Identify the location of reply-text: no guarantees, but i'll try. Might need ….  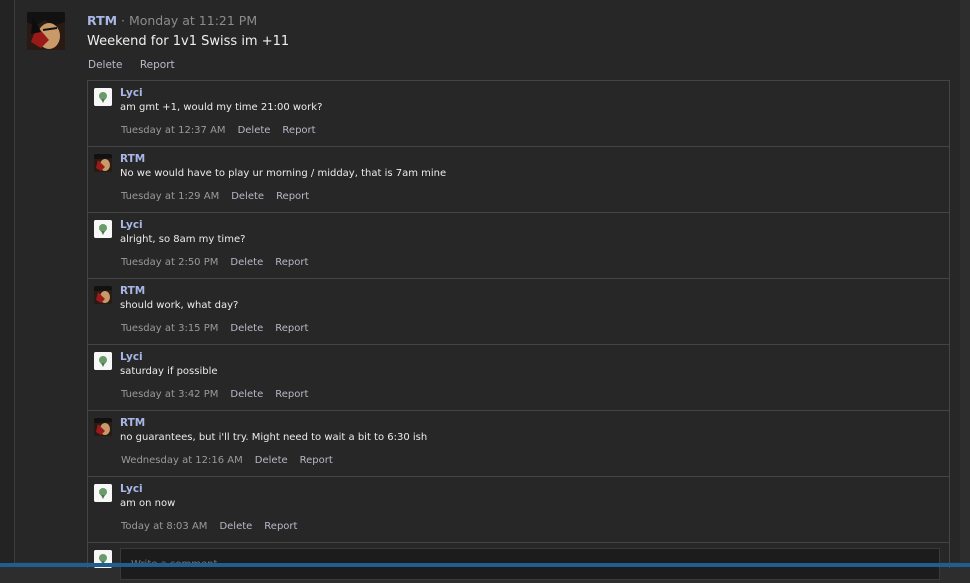
(274, 437).